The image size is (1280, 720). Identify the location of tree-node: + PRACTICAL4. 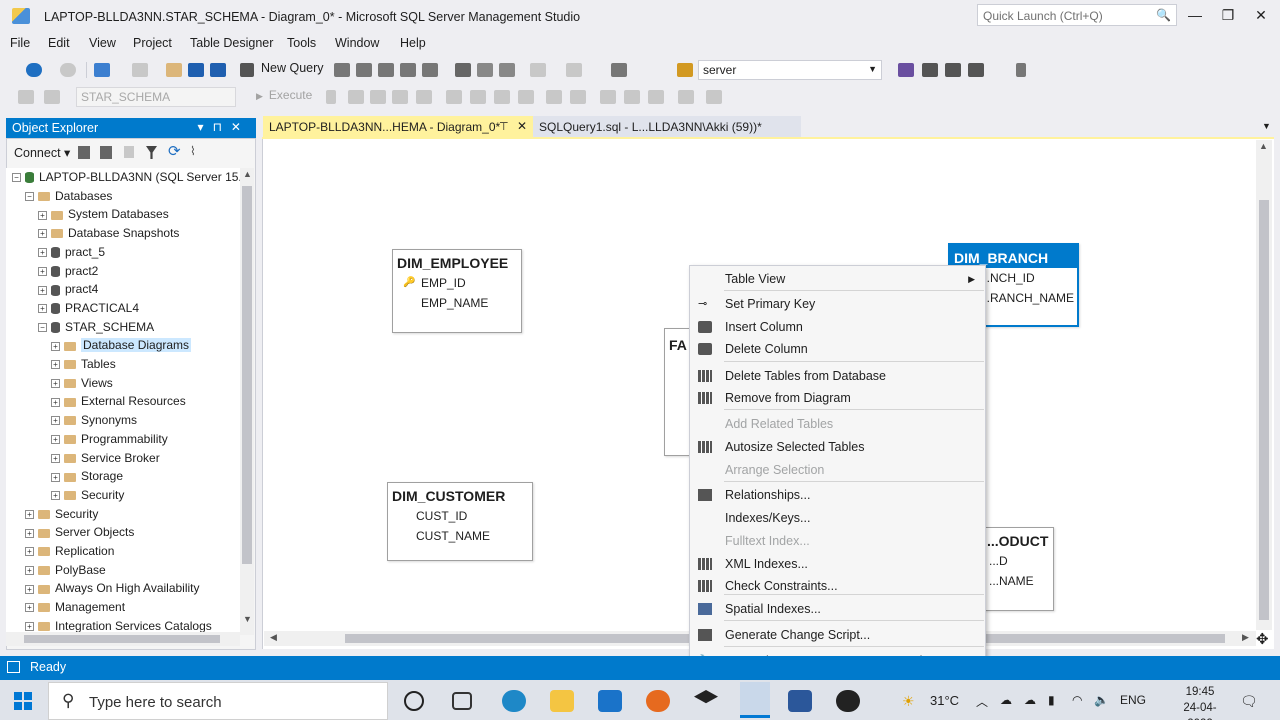
(88, 308).